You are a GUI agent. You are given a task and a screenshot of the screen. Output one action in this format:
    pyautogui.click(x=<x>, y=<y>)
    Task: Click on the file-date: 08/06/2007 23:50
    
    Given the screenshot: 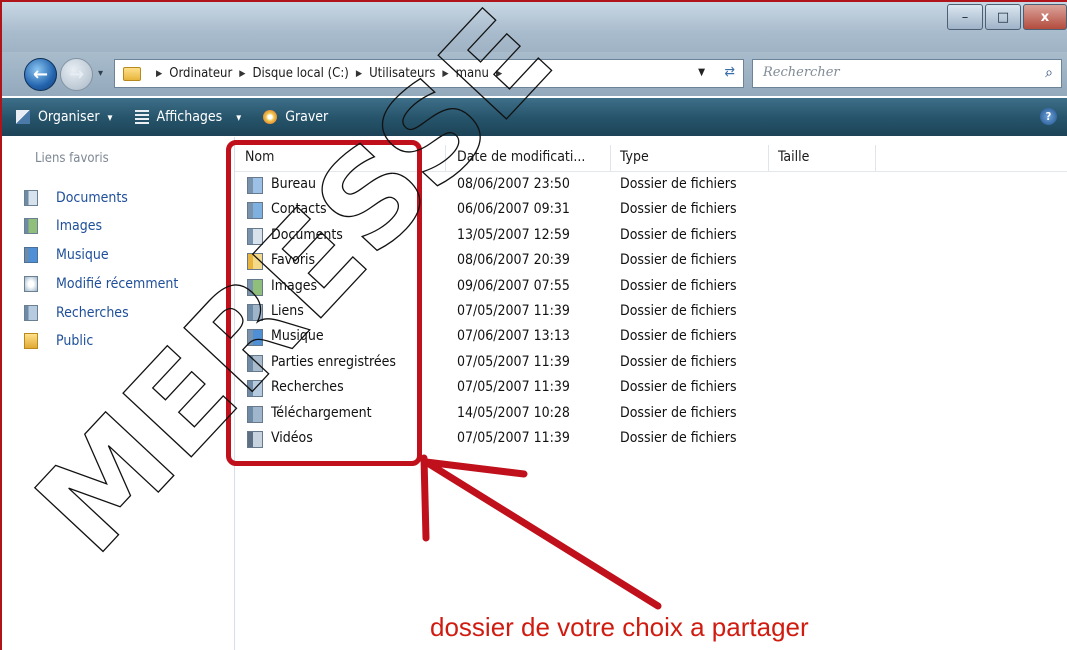 What is the action you would take?
    pyautogui.click(x=513, y=184)
    